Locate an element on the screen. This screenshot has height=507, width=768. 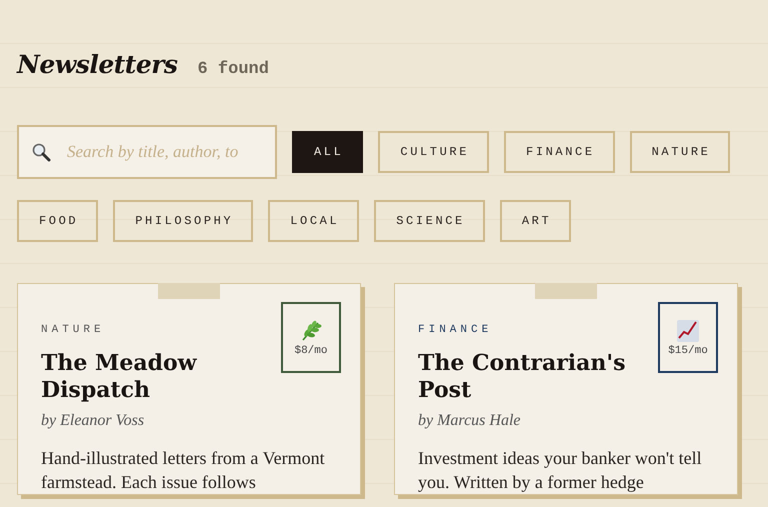
search-field: Search by title, author, to is located at coordinates (147, 152).